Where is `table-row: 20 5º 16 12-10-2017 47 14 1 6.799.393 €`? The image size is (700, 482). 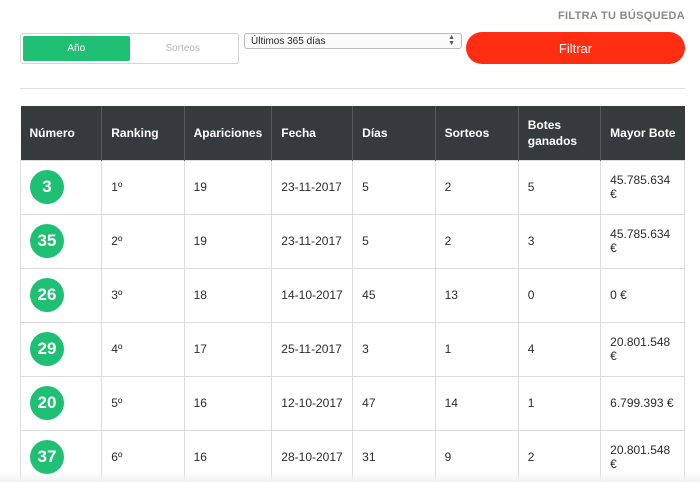 table-row: 20 5º 16 12-10-2017 47 14 1 6.799.393 € is located at coordinates (352, 403).